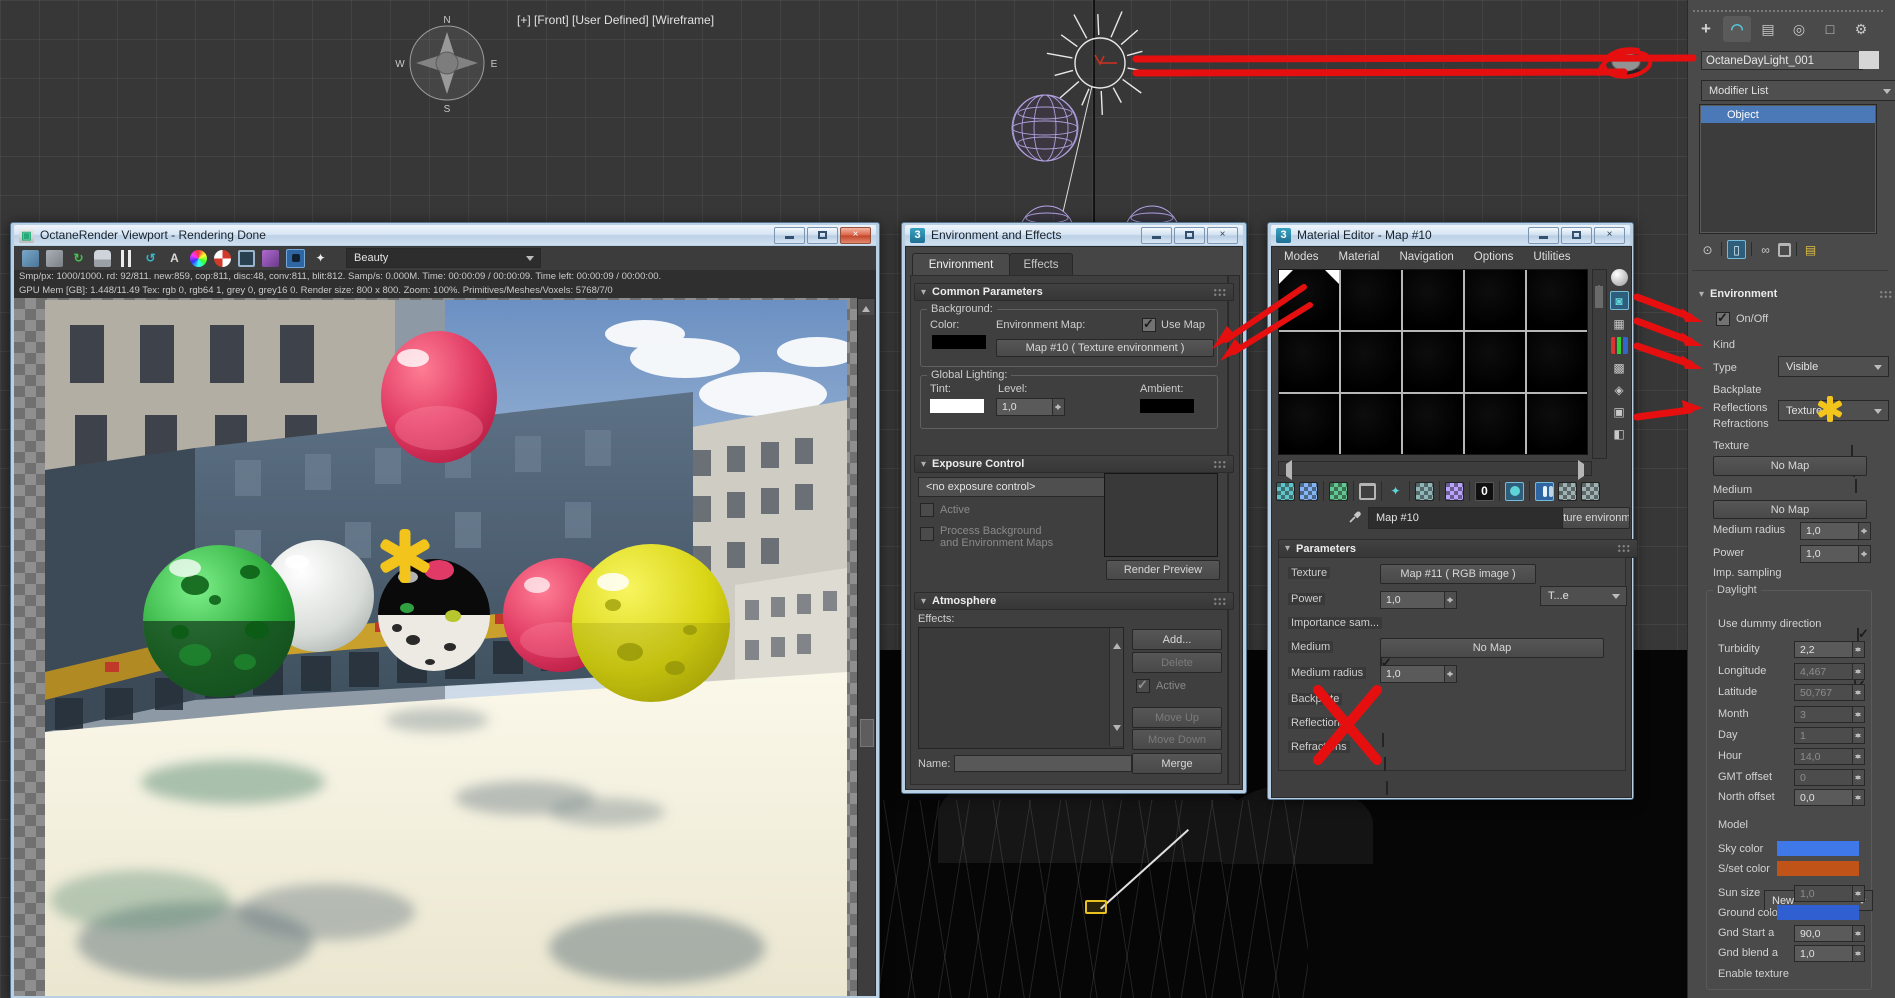 Image resolution: width=1895 pixels, height=998 pixels. I want to click on medium-radius-spinner: 1,0, so click(1835, 531).